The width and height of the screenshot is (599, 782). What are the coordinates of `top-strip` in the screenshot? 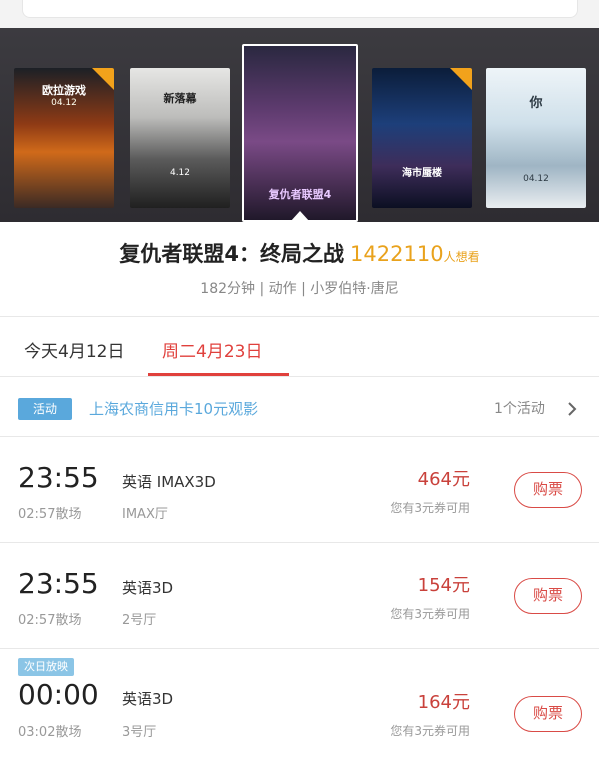 It's located at (299, 14).